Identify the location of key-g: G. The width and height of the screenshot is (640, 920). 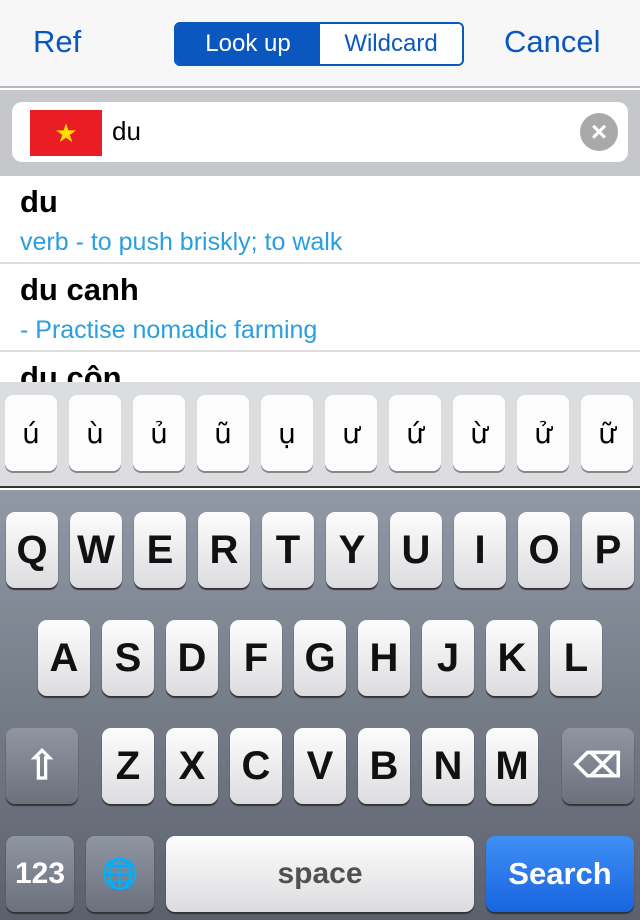
(320, 658).